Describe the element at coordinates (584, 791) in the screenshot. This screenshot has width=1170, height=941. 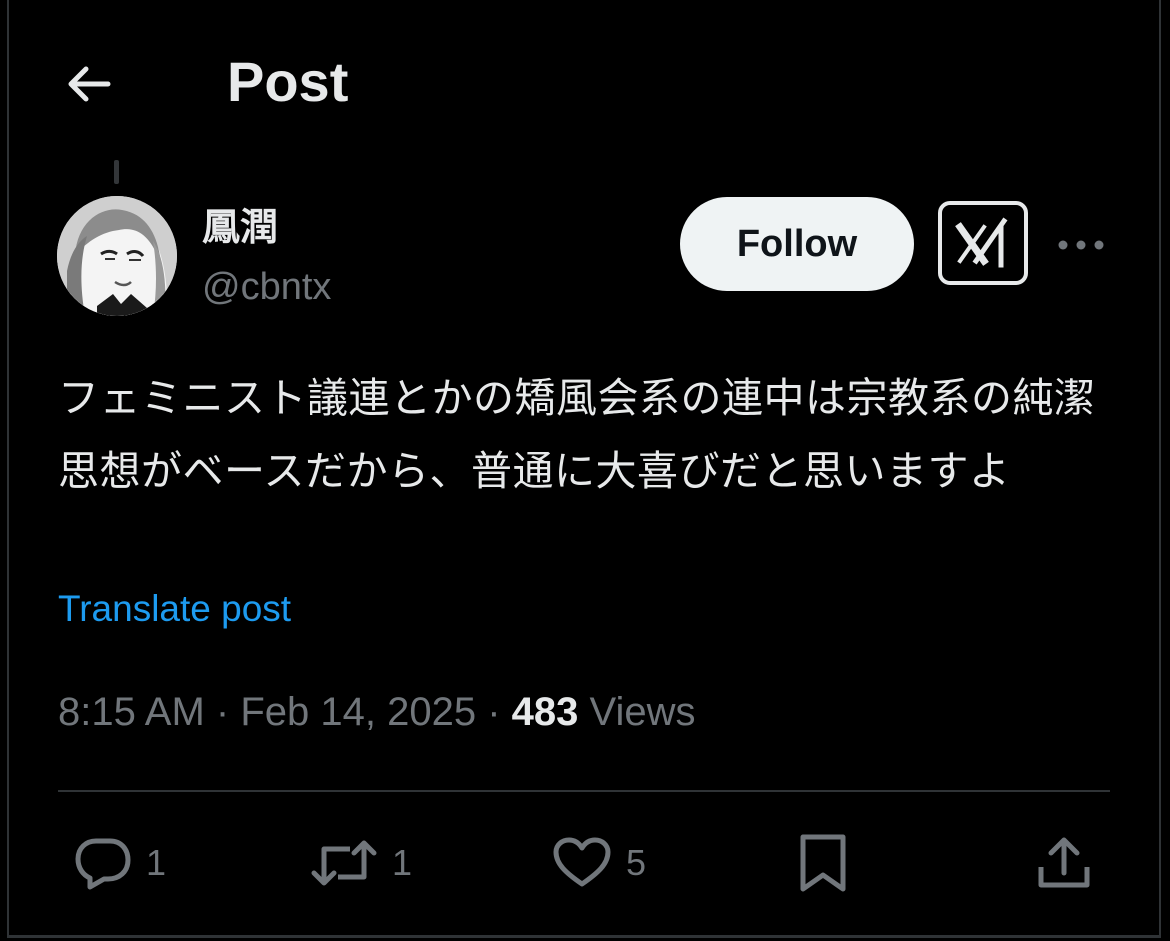
I see `divider` at that location.